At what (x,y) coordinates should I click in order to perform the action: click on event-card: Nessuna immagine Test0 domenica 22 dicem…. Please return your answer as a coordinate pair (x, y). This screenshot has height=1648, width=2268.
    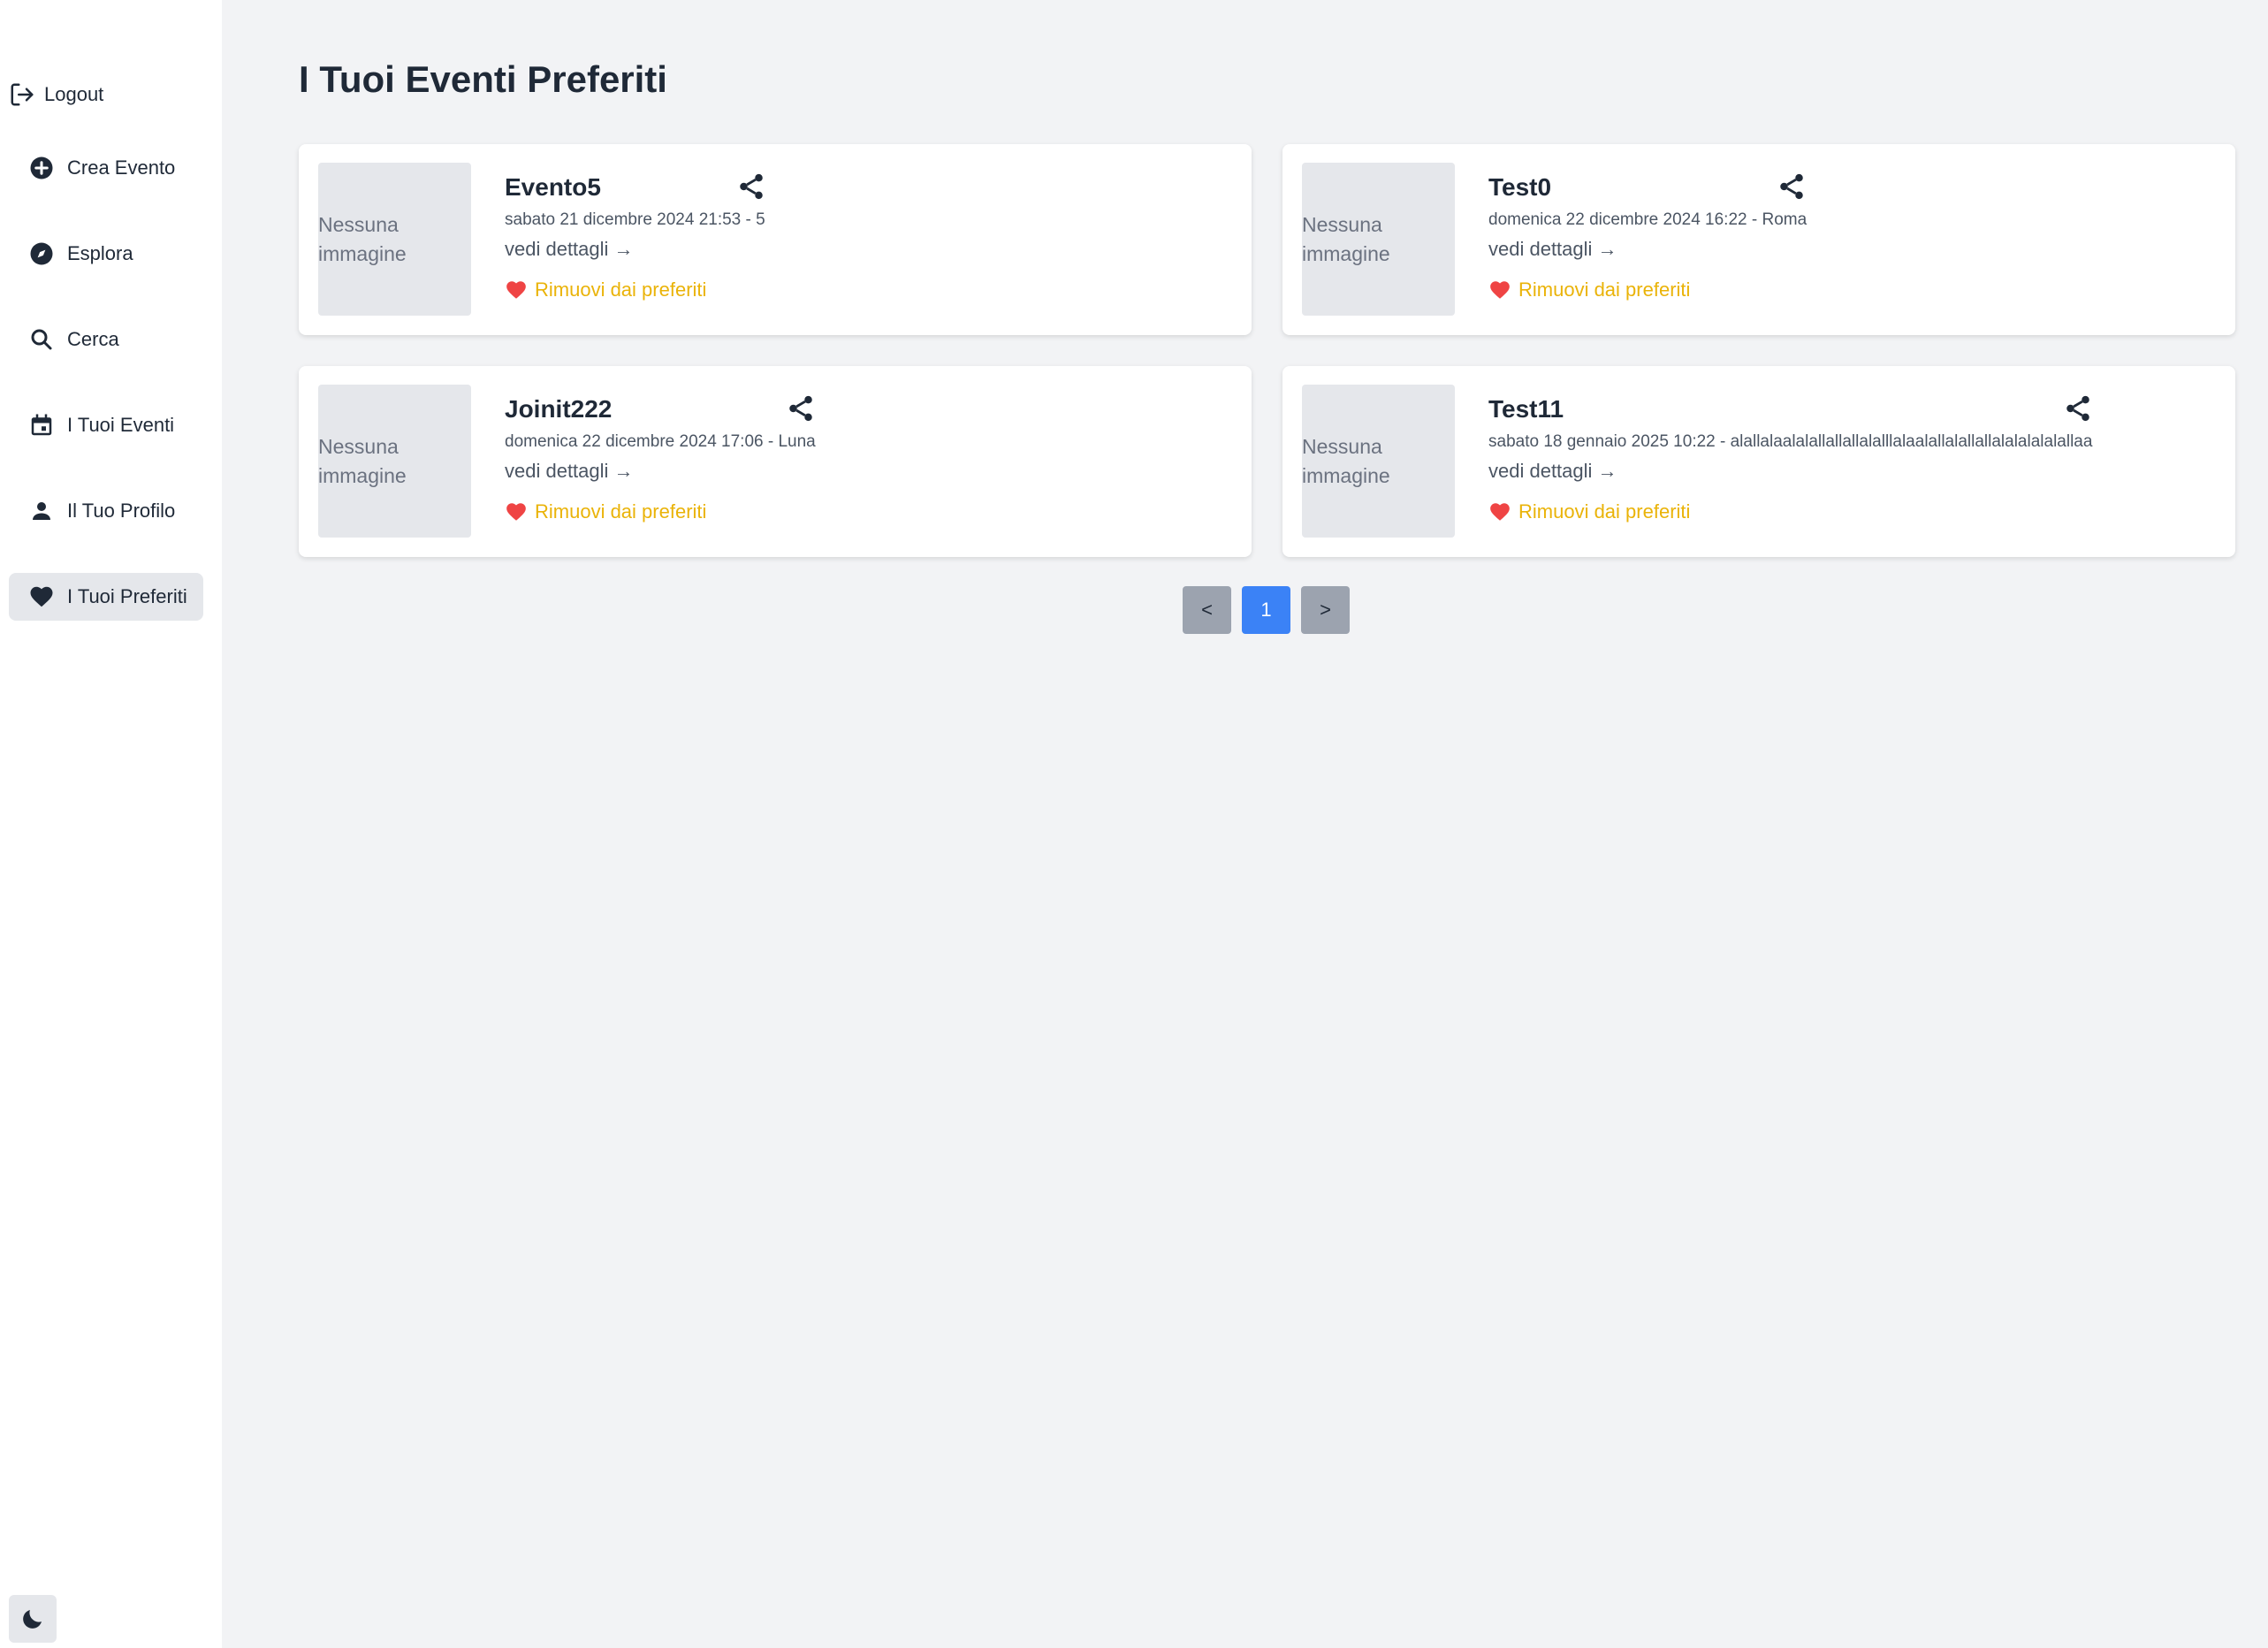
    Looking at the image, I should click on (1758, 239).